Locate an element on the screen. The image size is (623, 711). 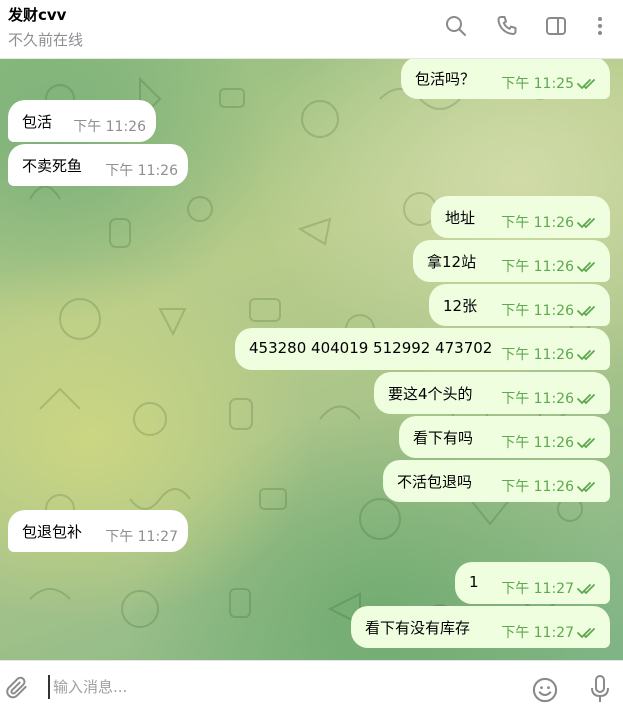
message-text: 1 is located at coordinates (474, 582).